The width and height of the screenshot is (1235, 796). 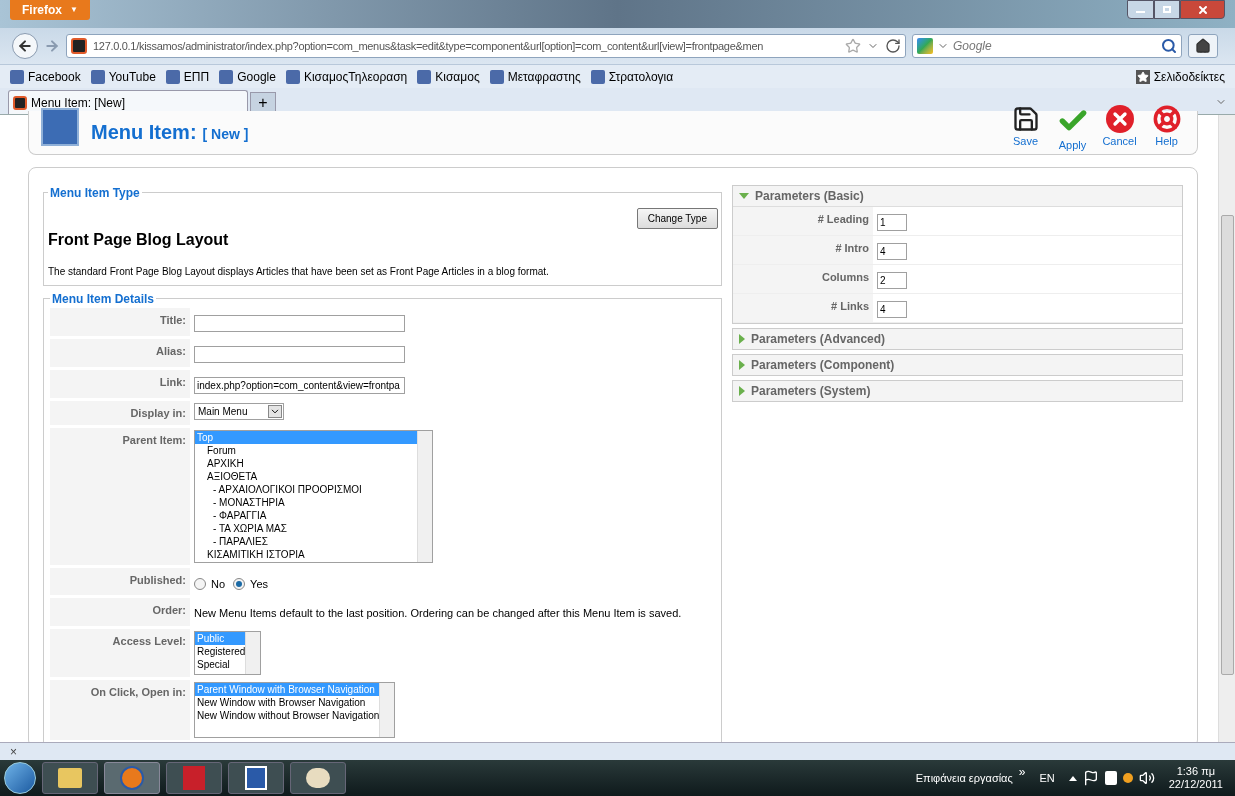 I want to click on triangle-down-icon, so click(x=744, y=195).